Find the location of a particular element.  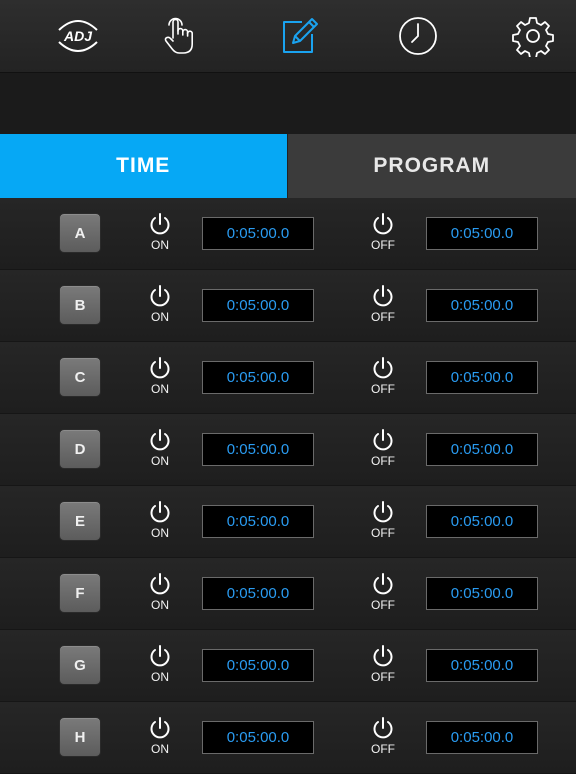

adj-logo: ADJ is located at coordinates (78, 36).